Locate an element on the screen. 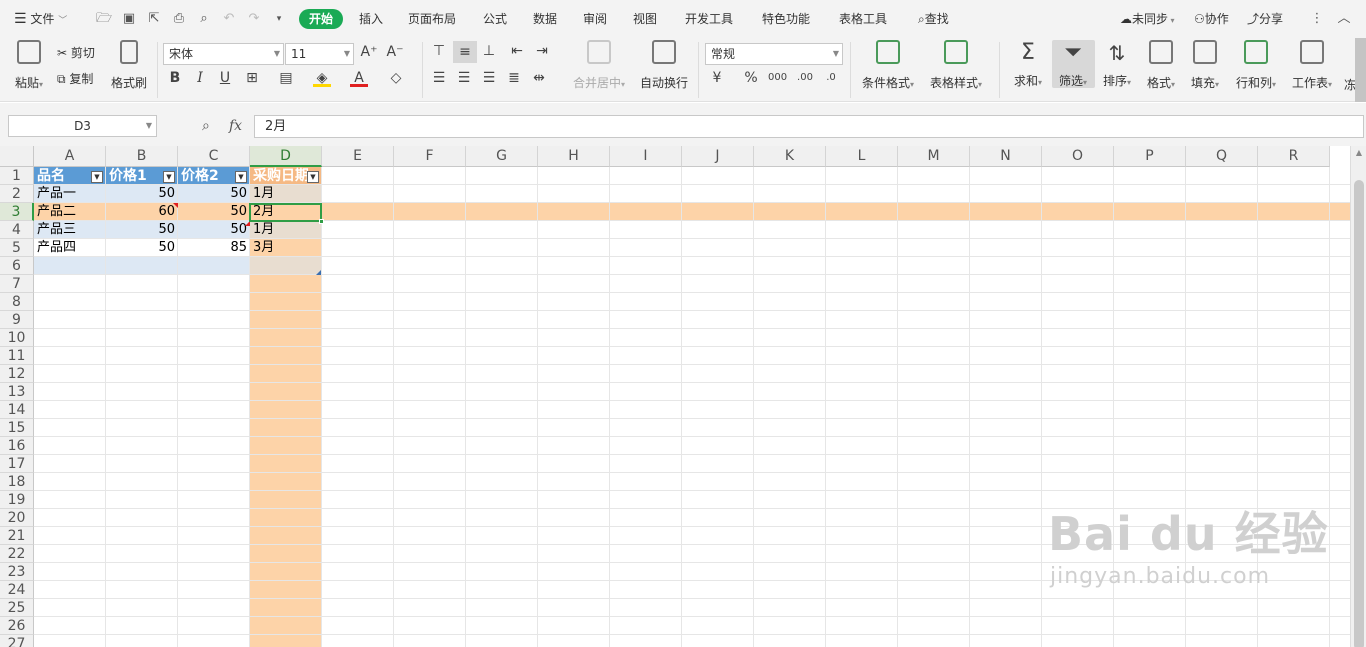 This screenshot has height=647, width=1366. align-right-icon: ☰ is located at coordinates (489, 78).